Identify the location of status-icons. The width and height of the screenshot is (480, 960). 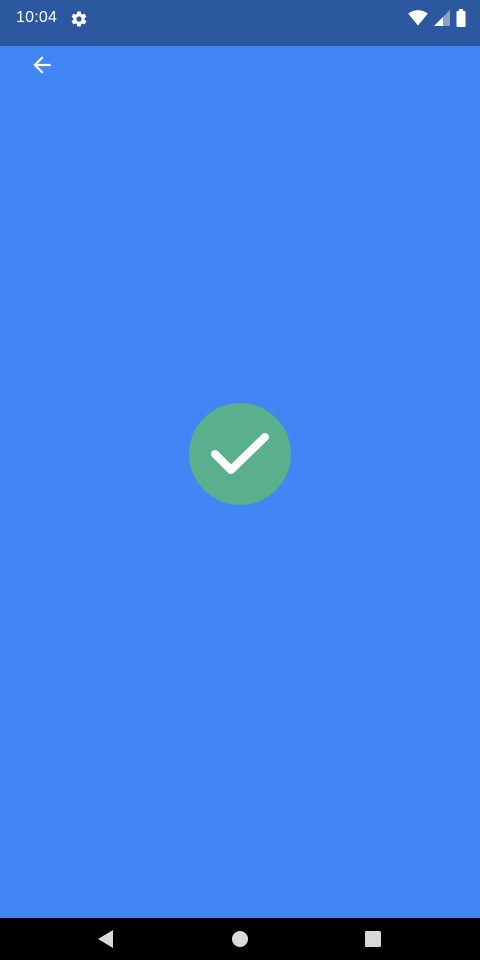
(437, 18).